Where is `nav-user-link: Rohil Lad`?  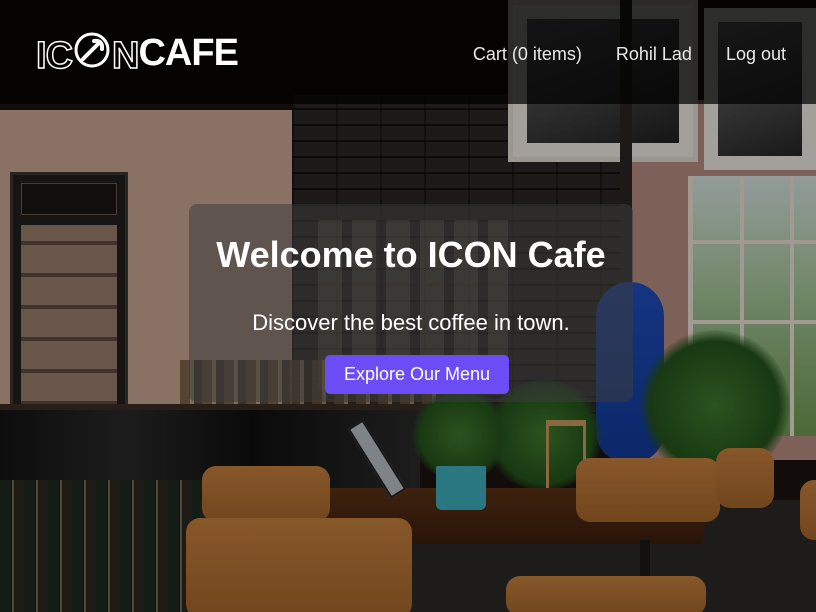 nav-user-link: Rohil Lad is located at coordinates (654, 54).